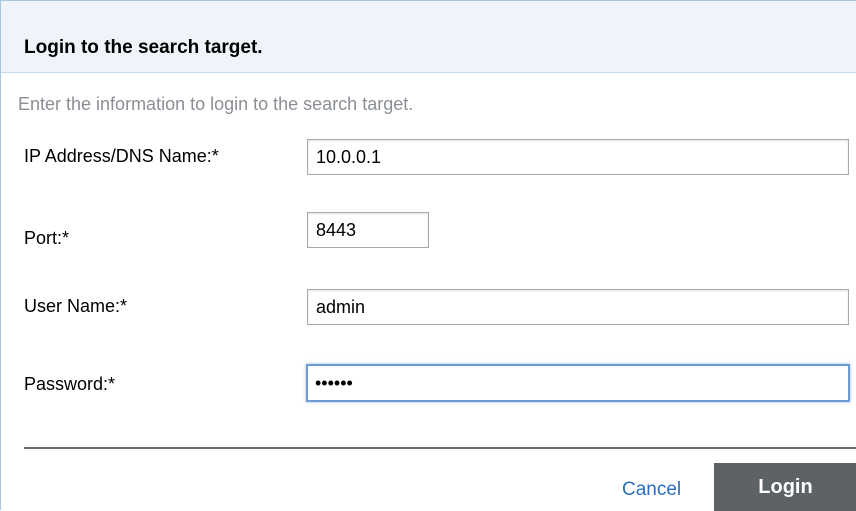 The image size is (856, 511). Describe the element at coordinates (651, 490) in the screenshot. I see `cancel-link: Cancel` at that location.